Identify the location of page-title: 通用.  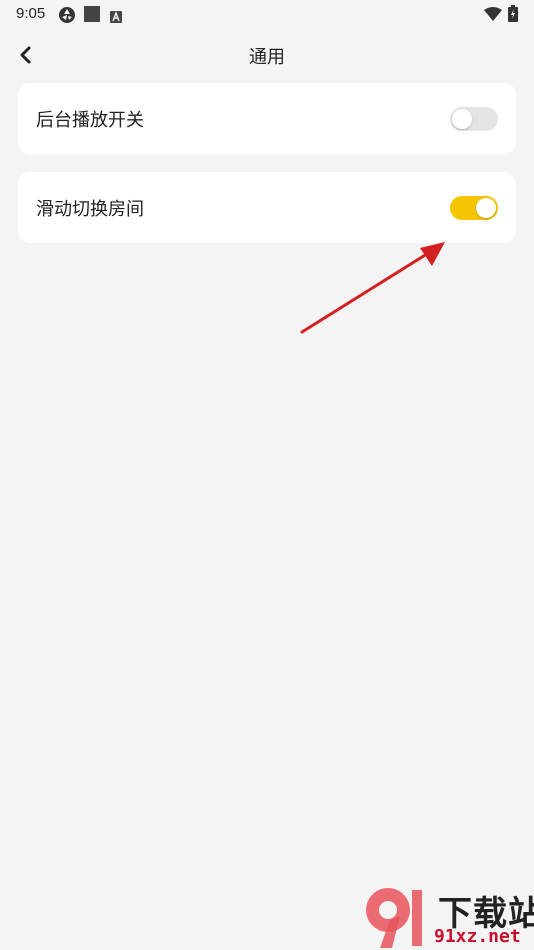
(267, 57).